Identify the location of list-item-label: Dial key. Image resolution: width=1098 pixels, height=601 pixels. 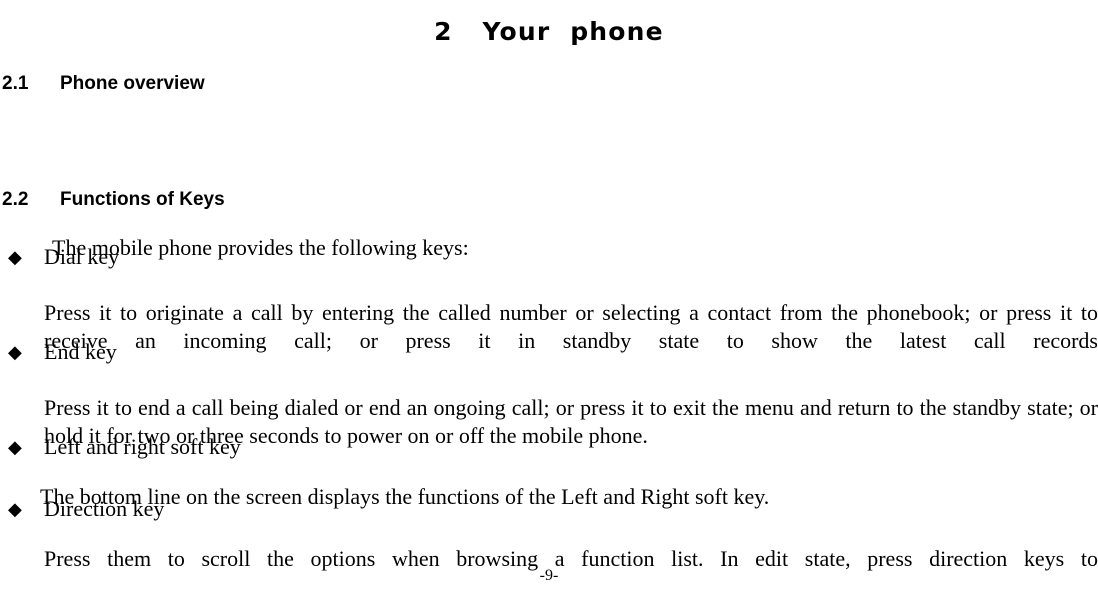
(82, 256).